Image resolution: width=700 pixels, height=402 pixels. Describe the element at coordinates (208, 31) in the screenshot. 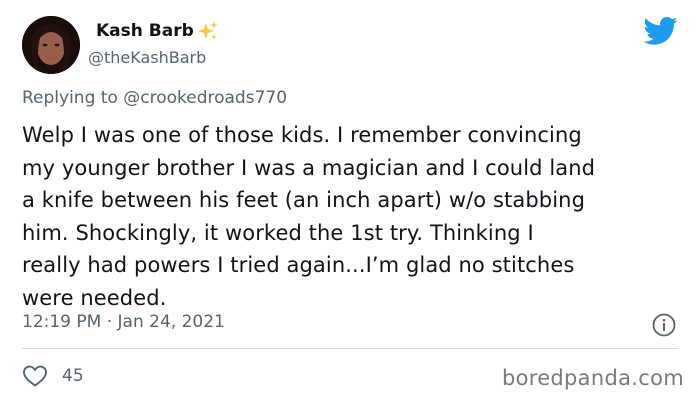

I see `sparkles-icon` at that location.